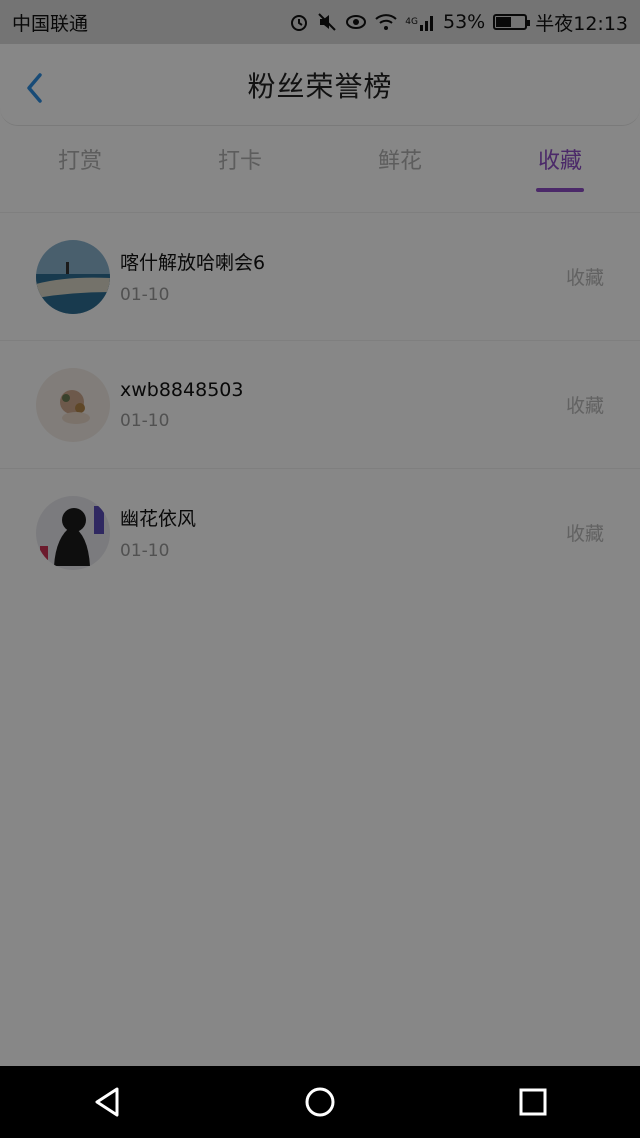 The width and height of the screenshot is (640, 1138). I want to click on user-name: 喀什解放哈喇会6, so click(193, 263).